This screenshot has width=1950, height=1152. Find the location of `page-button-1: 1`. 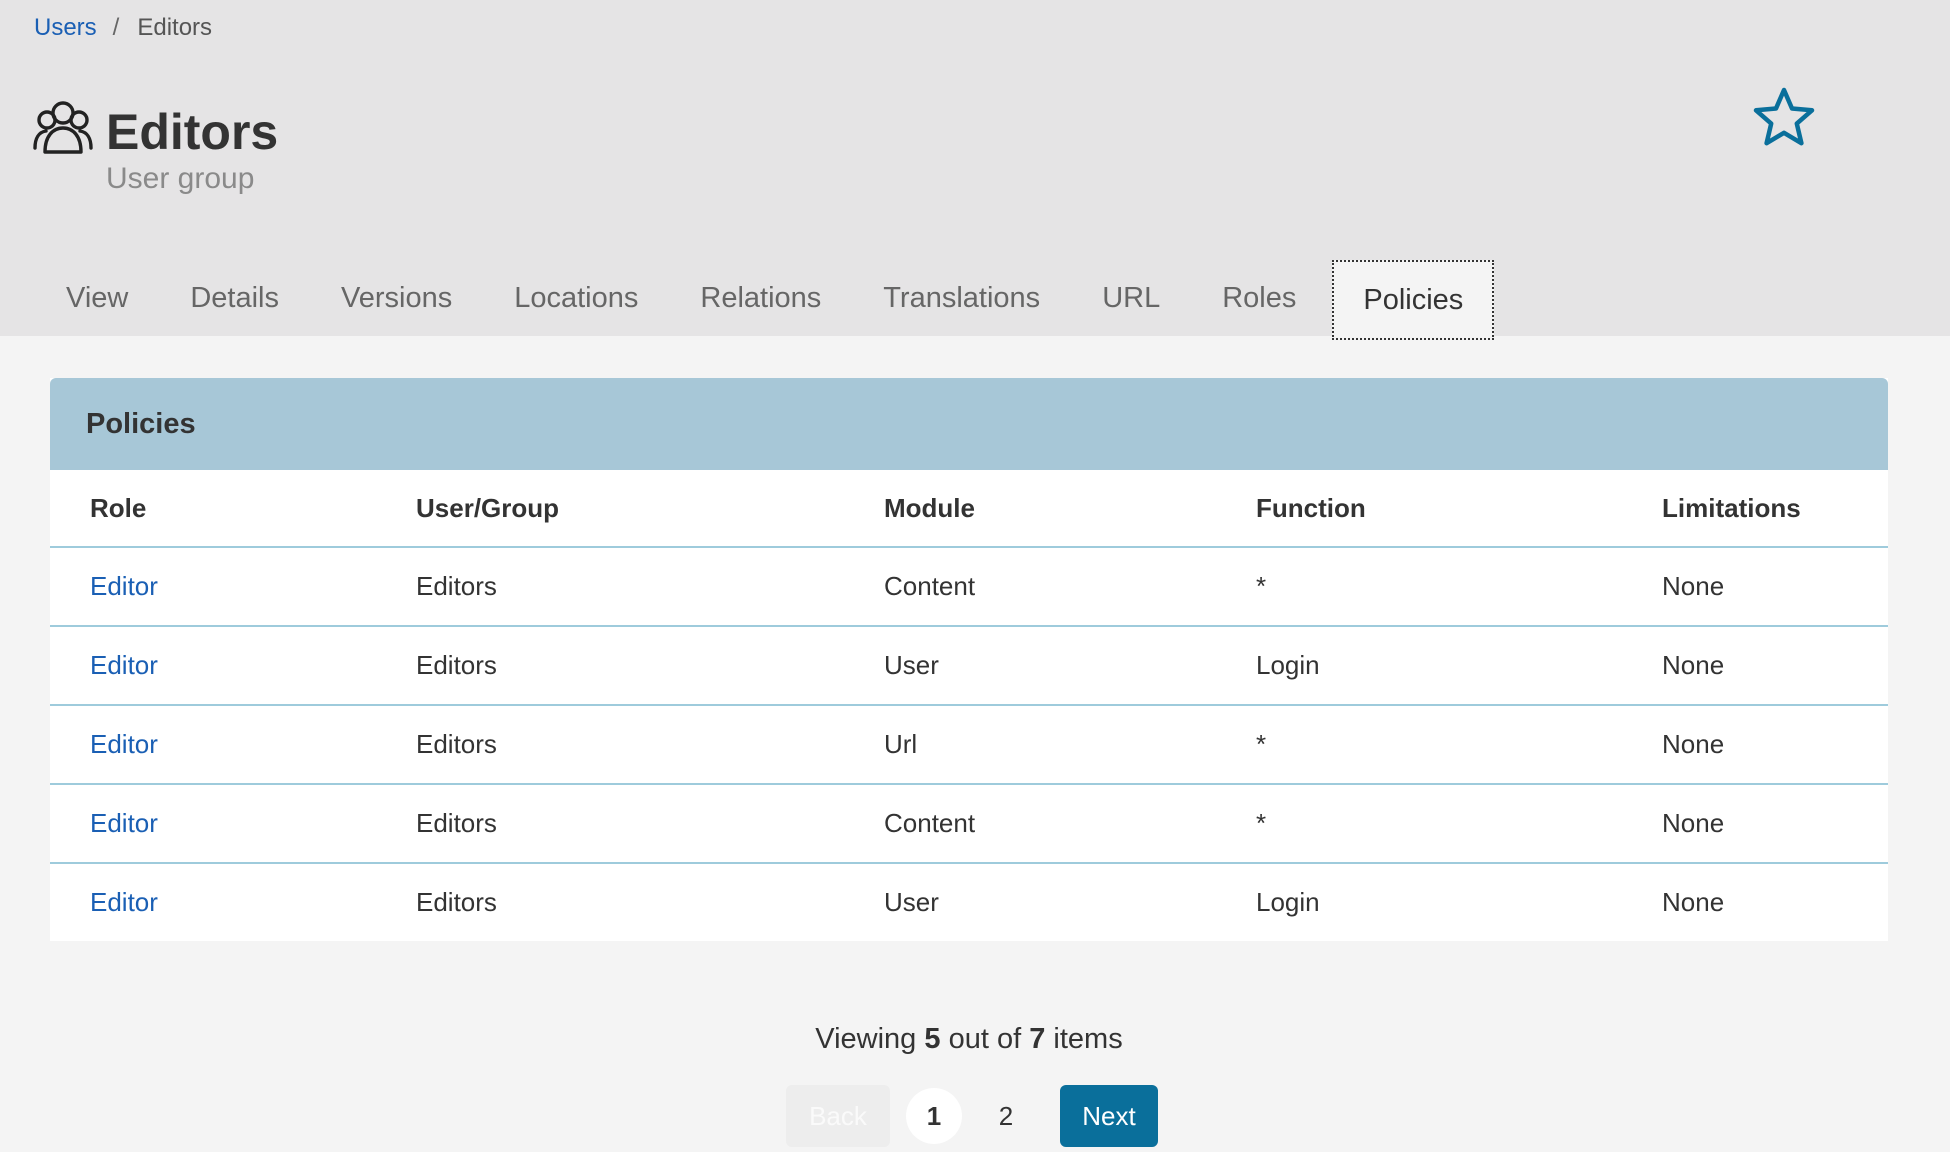

page-button-1: 1 is located at coordinates (934, 1116).